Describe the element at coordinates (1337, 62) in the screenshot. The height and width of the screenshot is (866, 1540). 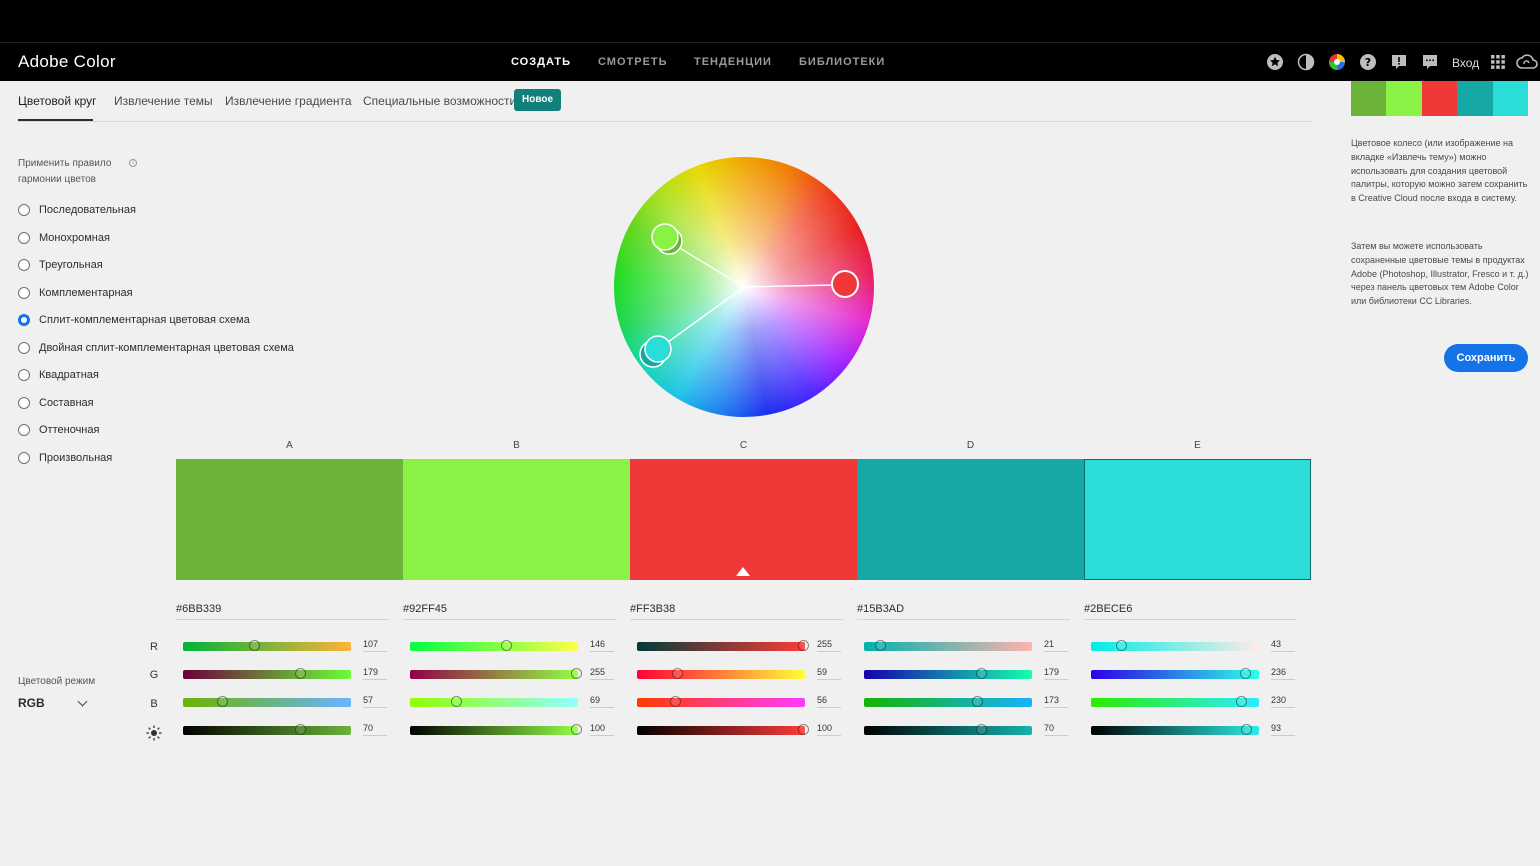
I see `color-wheel-icon` at that location.